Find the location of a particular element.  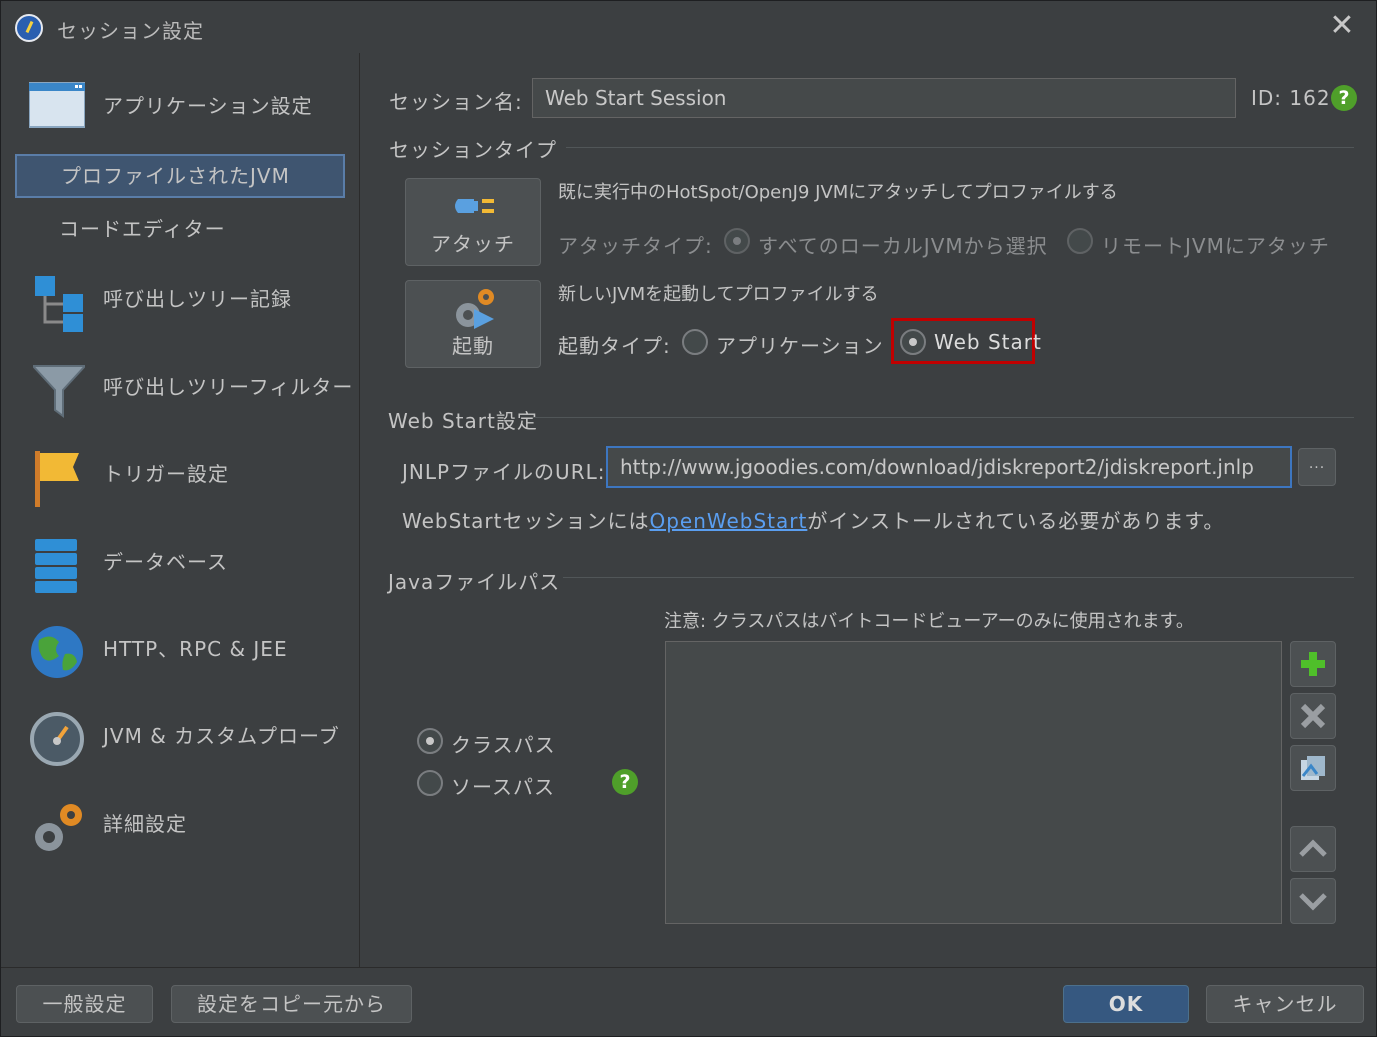

jnlp-url-label: JNLPファイルのURL: is located at coordinates (504, 472).